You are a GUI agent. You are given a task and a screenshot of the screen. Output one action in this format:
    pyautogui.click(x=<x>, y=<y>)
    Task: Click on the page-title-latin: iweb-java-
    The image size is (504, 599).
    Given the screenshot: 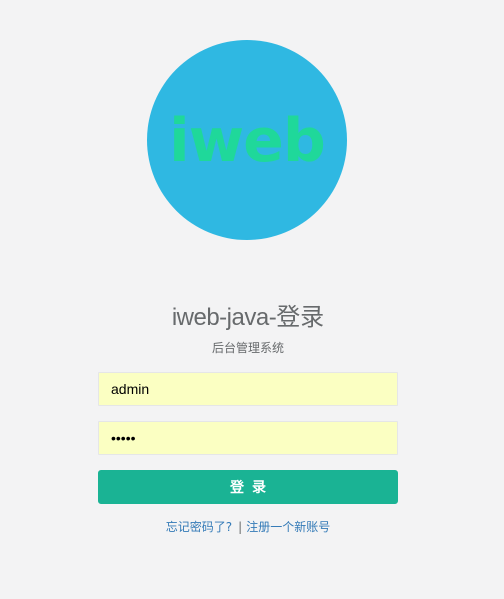 What is the action you would take?
    pyautogui.click(x=224, y=317)
    